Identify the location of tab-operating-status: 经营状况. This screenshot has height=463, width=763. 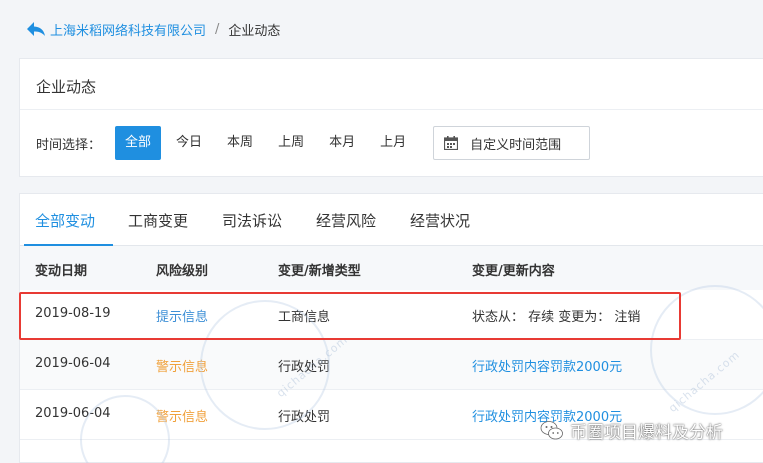
(440, 220).